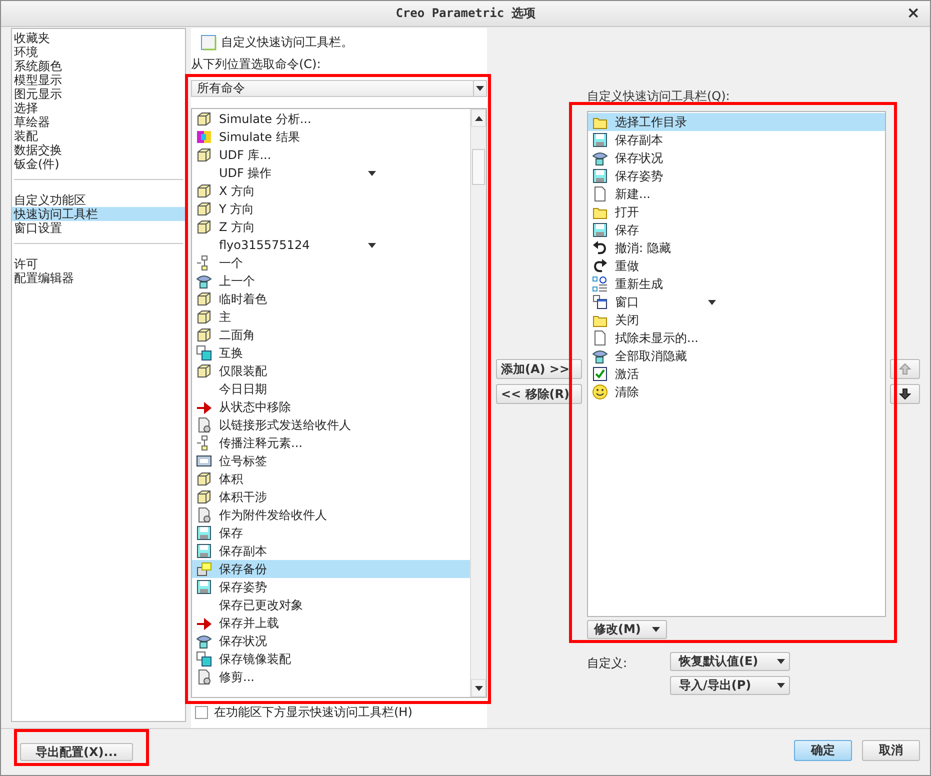 Image resolution: width=931 pixels, height=776 pixels. I want to click on move-down-button, so click(905, 394).